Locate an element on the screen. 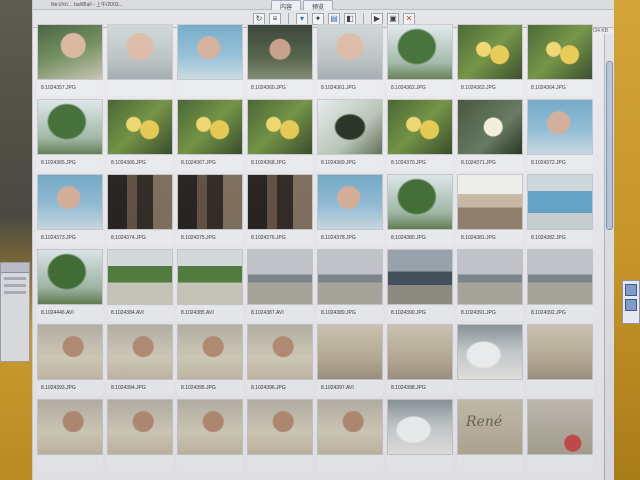  delete-icon: ✕ is located at coordinates (409, 18).